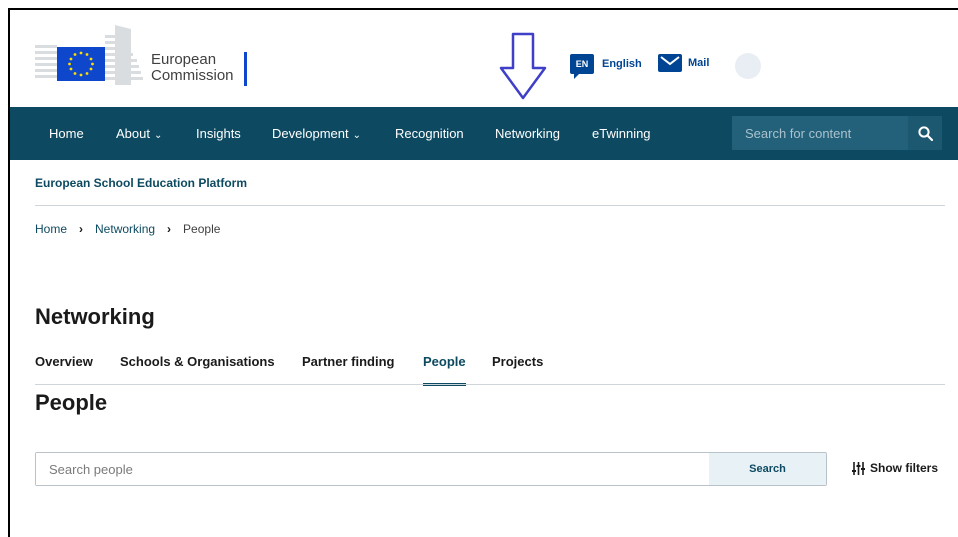  What do you see at coordinates (517, 369) in the screenshot?
I see `tab-projects: Projects` at bounding box center [517, 369].